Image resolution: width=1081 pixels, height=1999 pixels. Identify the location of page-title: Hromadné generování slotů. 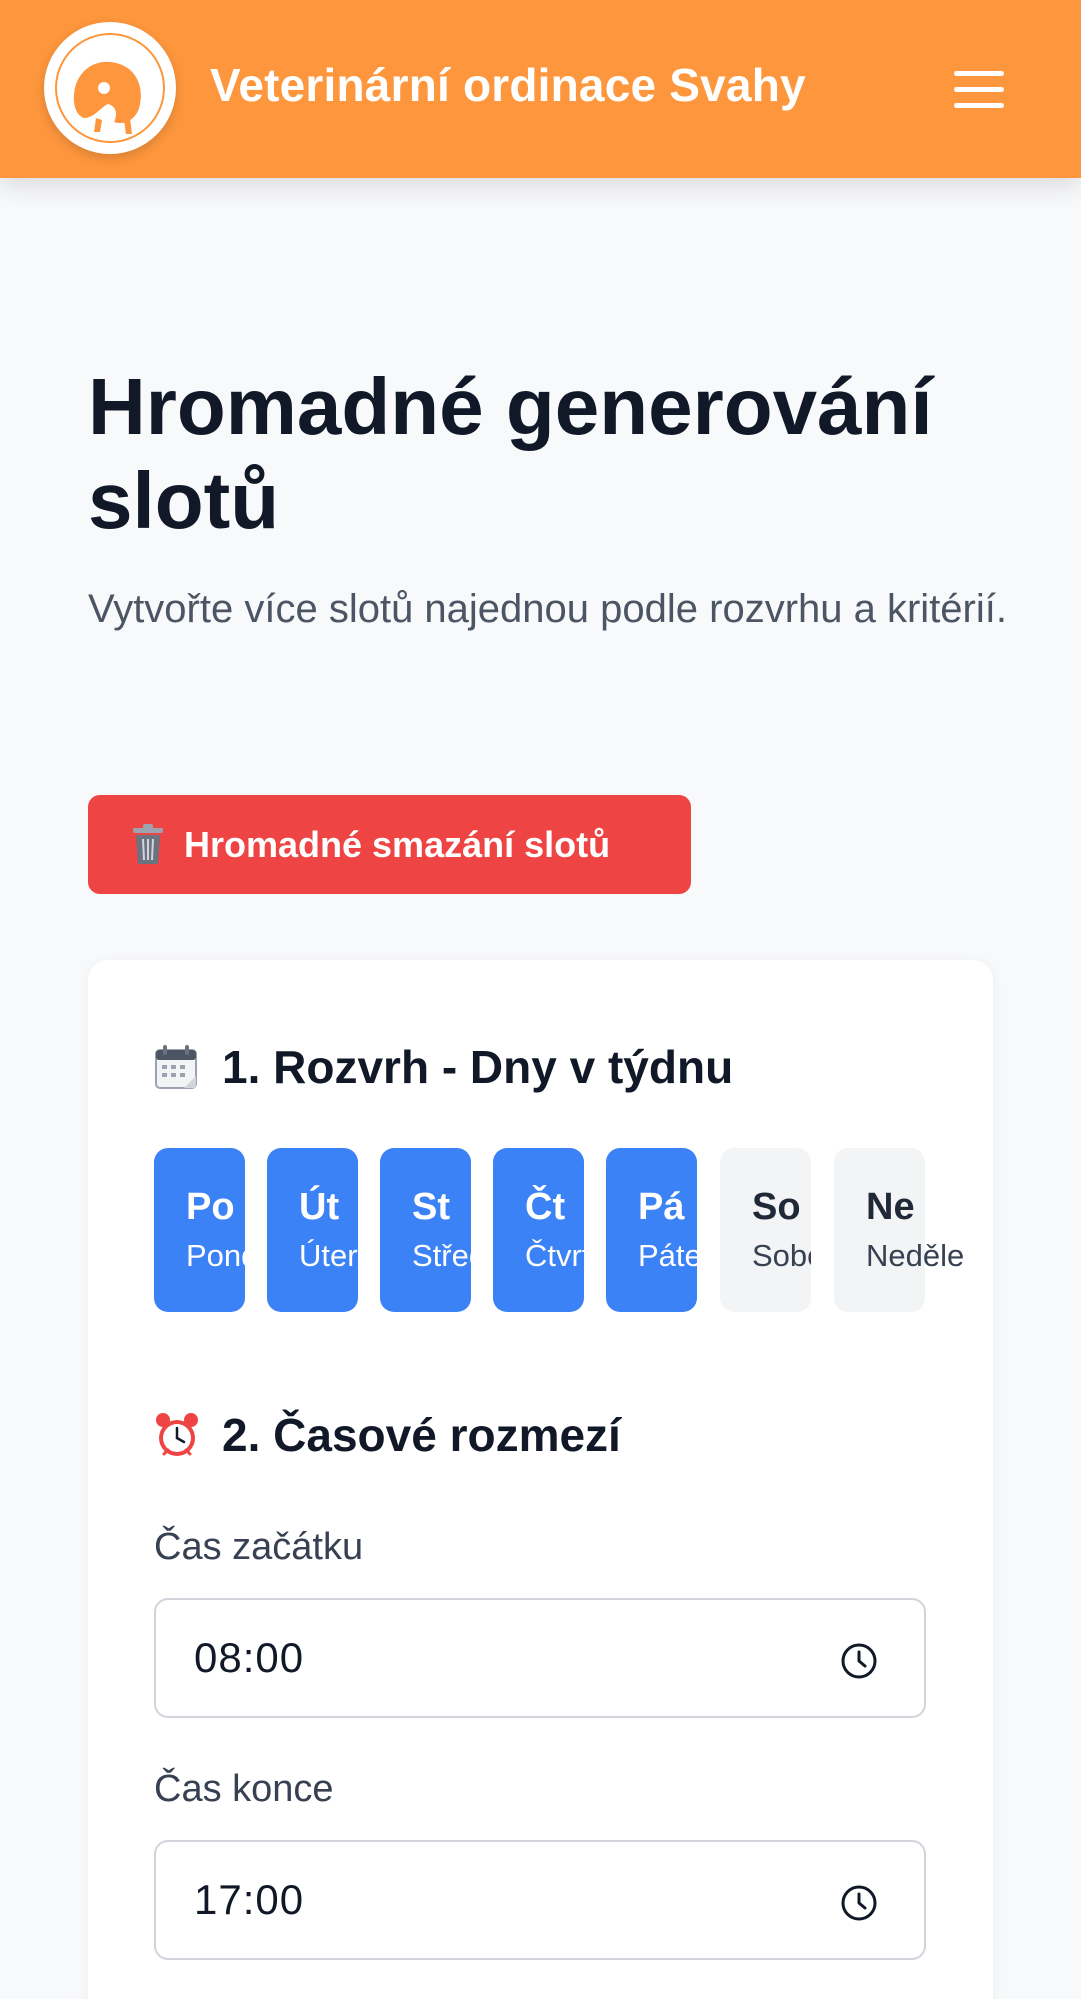
(510, 453).